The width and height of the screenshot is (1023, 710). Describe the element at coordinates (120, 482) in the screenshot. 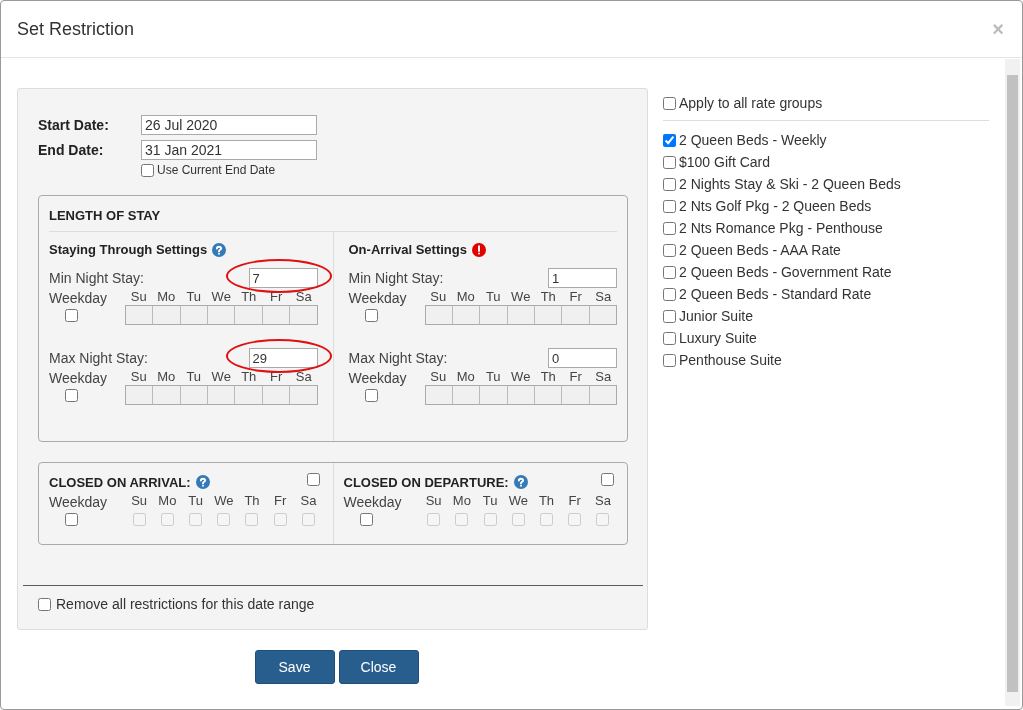

I see `section-title: CLOSED ON ARRIVAL:` at that location.